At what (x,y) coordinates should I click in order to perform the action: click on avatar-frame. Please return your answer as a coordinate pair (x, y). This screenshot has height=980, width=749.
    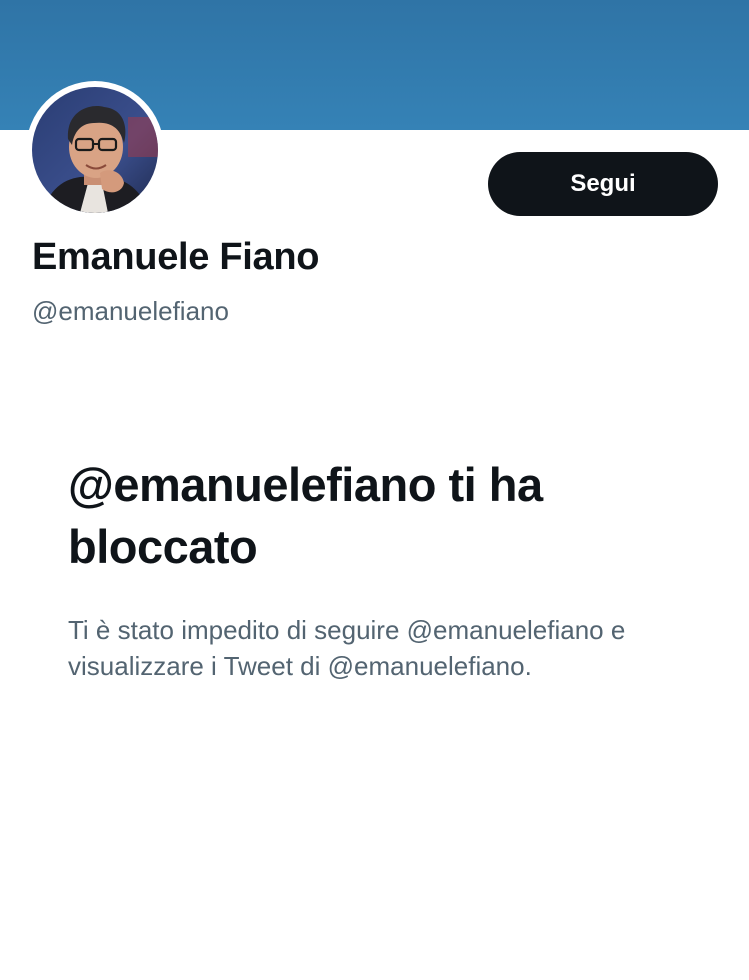
    Looking at the image, I should click on (95, 150).